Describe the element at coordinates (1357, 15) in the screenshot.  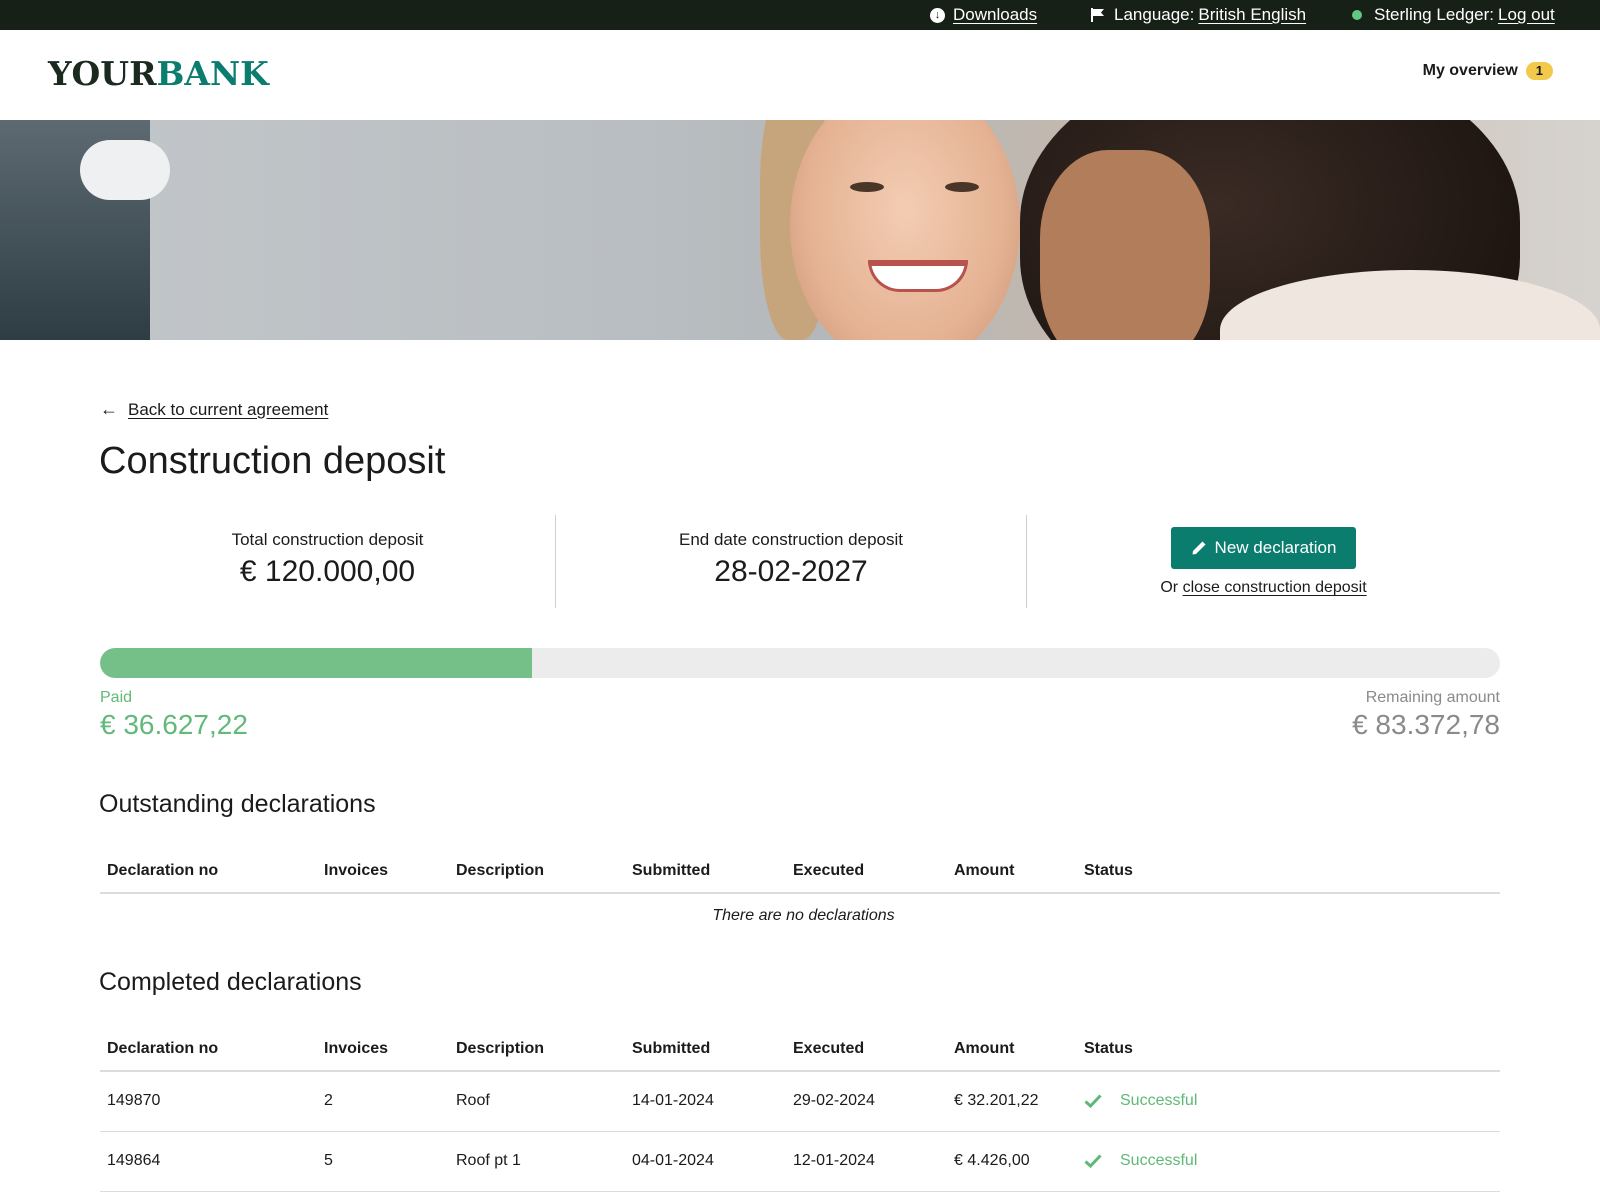
I see `status-dot-icon` at that location.